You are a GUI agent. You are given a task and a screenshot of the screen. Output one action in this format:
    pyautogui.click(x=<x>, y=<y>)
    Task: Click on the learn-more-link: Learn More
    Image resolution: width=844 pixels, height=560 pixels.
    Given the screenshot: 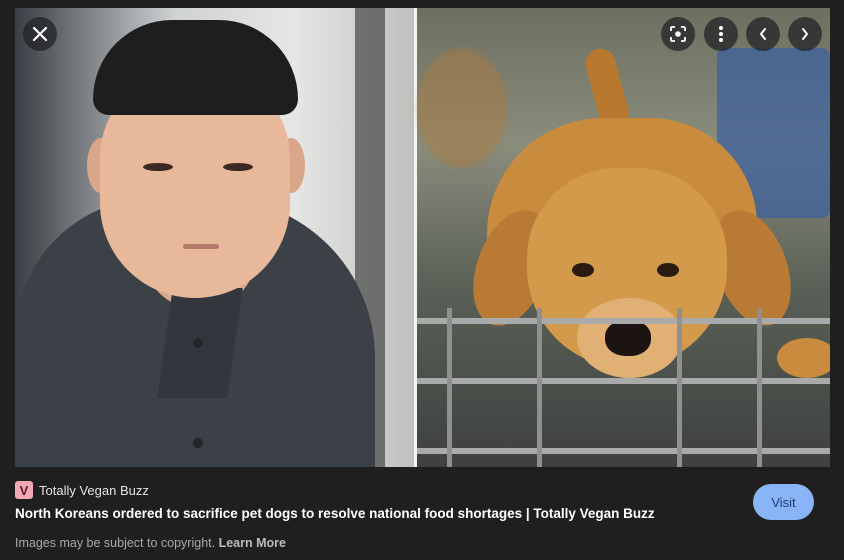 What is the action you would take?
    pyautogui.click(x=252, y=543)
    